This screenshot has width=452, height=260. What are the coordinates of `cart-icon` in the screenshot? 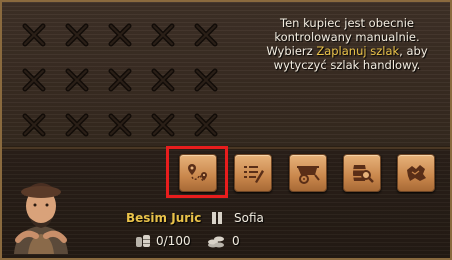 It's located at (308, 175).